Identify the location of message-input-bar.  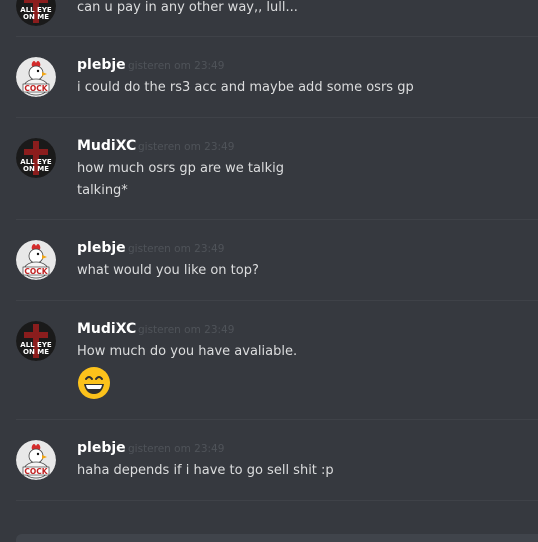
(277, 538).